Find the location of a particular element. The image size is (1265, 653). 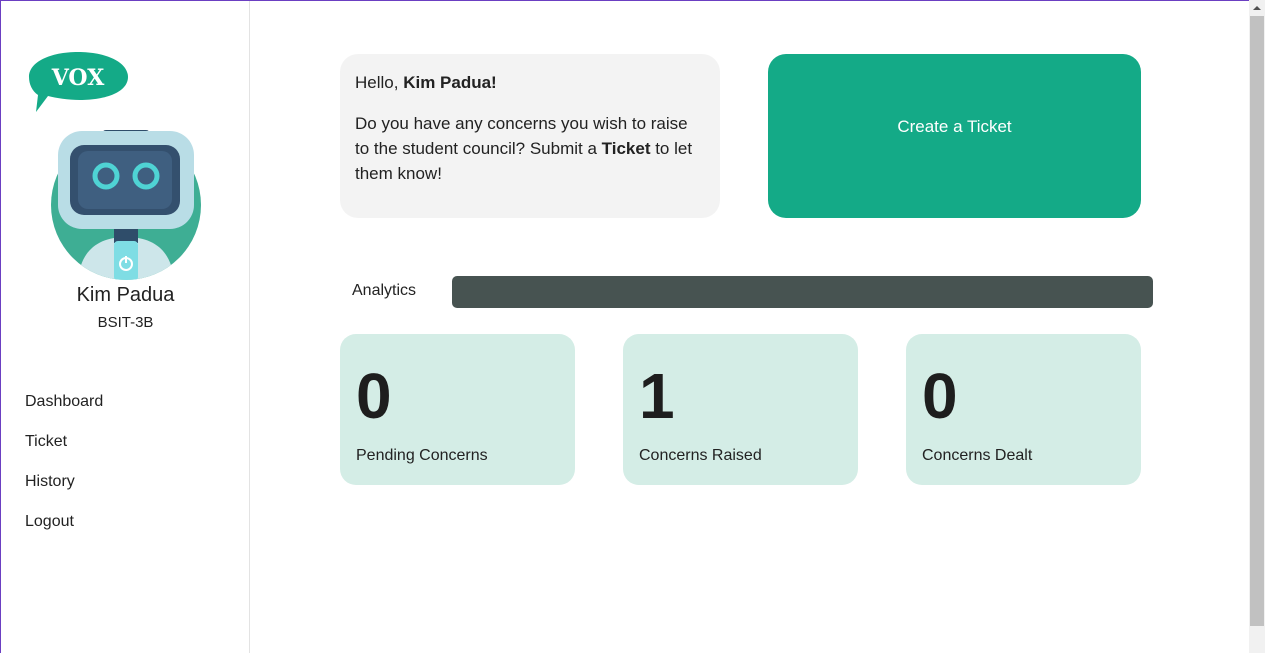

scroll-up-arrow-icon is located at coordinates (1257, 8).